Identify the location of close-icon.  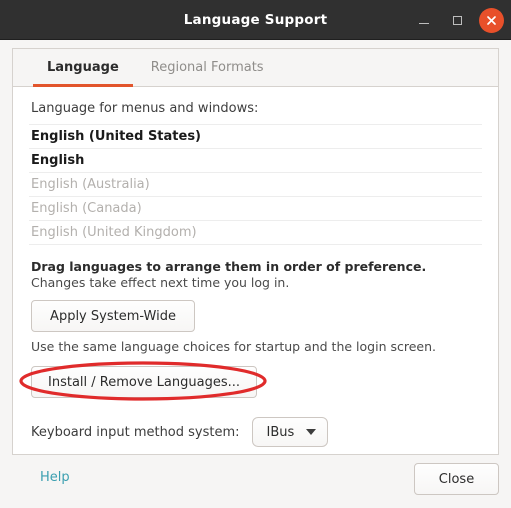
(491, 20).